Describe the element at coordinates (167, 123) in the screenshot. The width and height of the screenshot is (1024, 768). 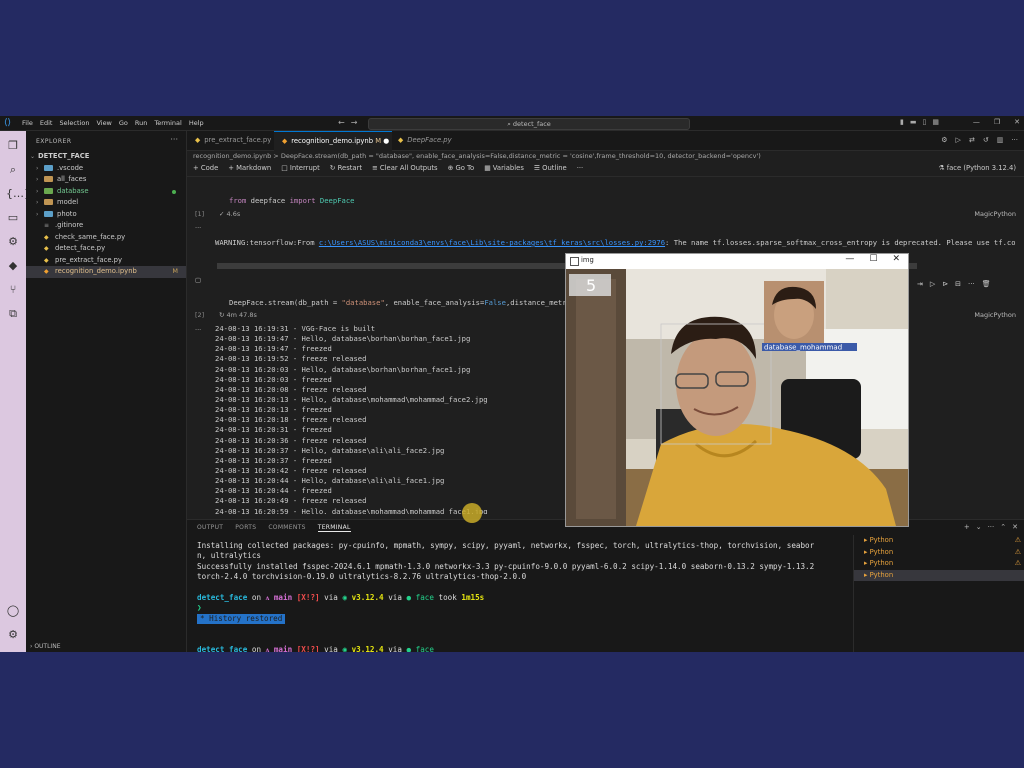
I see `menu-terminal: Terminal` at that location.